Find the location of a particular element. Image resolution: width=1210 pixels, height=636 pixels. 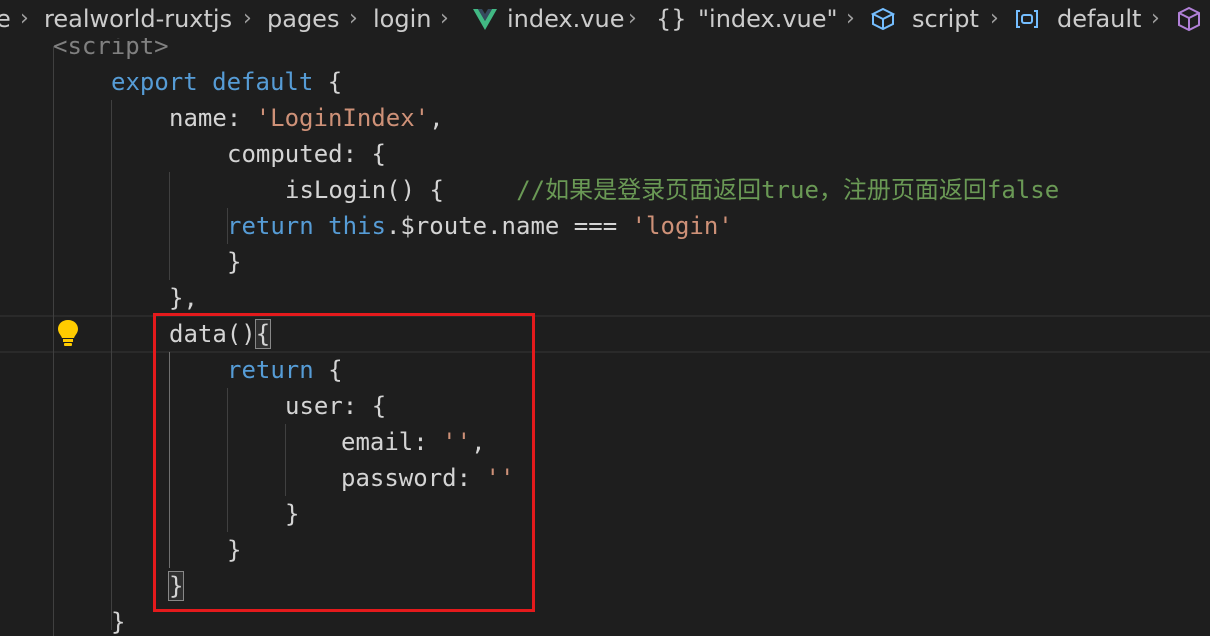

code-line: isLogin() { //如果是登录页面返回true，注册页面返回false is located at coordinates (672, 190).